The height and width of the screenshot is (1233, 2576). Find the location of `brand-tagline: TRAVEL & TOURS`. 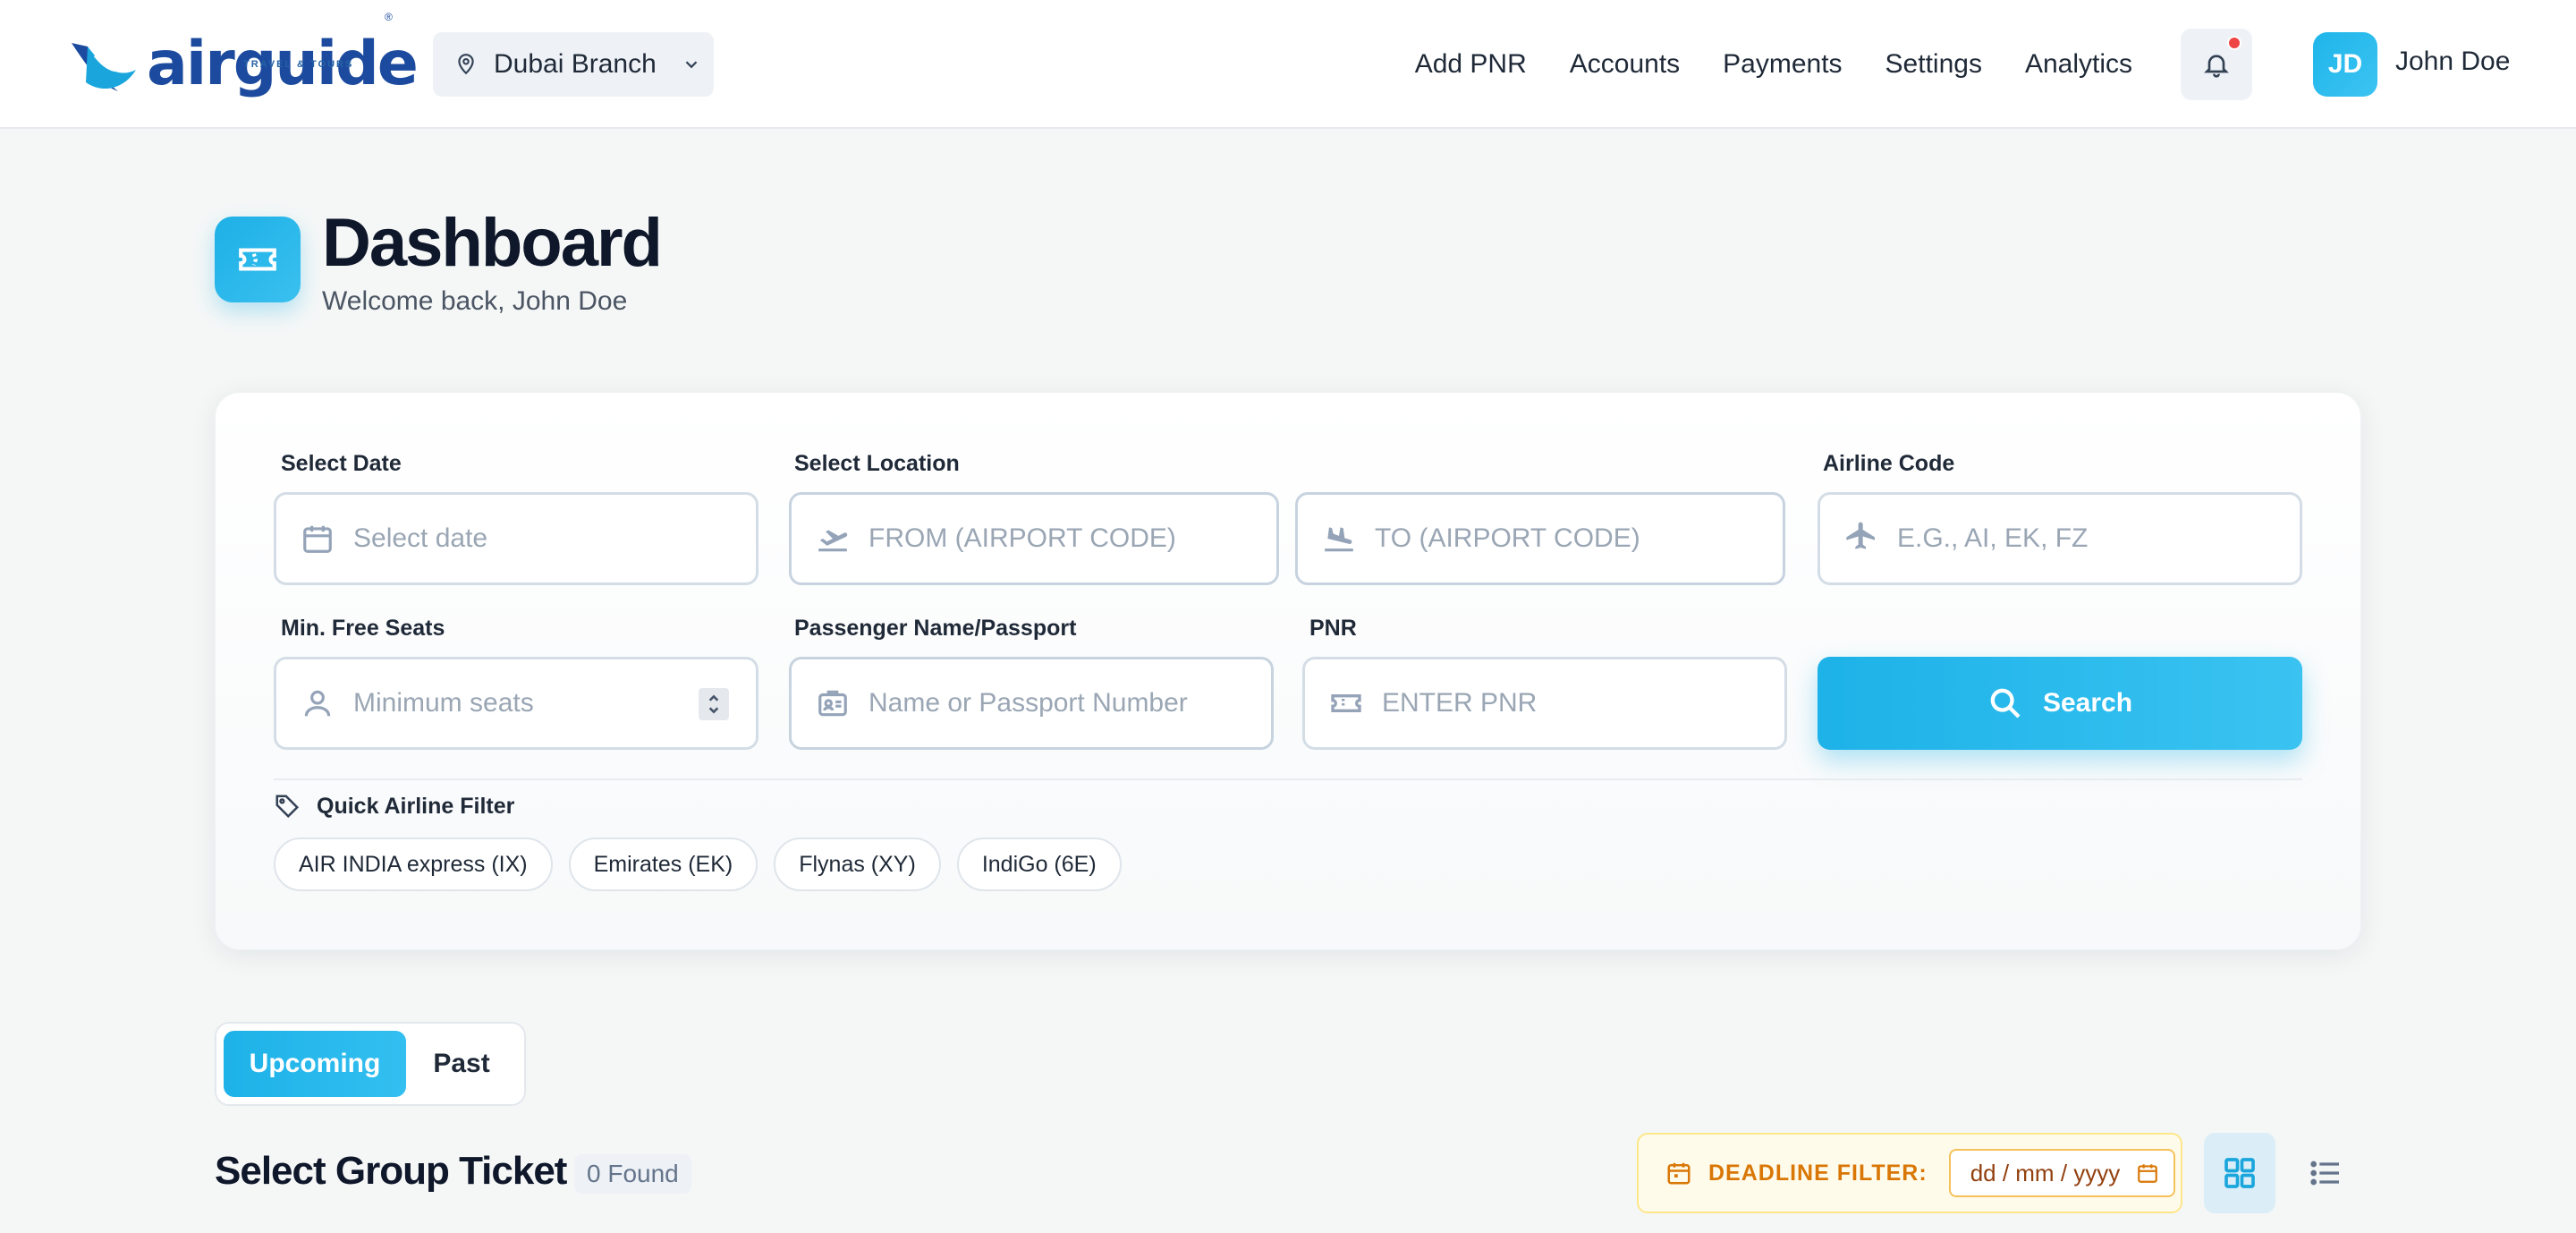

brand-tagline: TRAVEL & TOURS is located at coordinates (298, 64).